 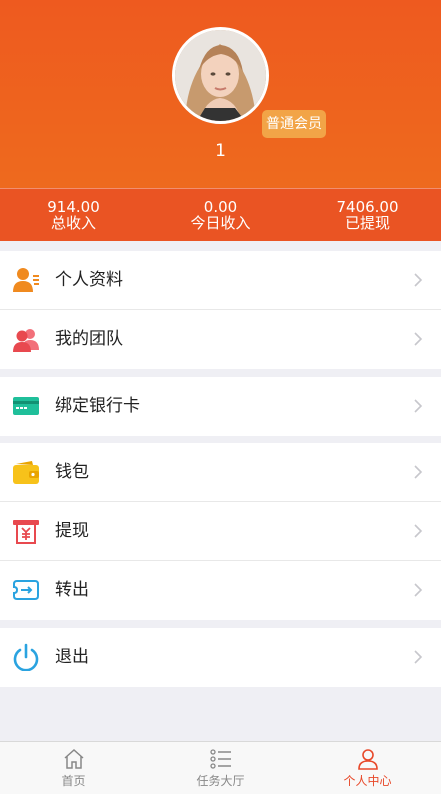 What do you see at coordinates (220, 151) in the screenshot?
I see `username: 1` at bounding box center [220, 151].